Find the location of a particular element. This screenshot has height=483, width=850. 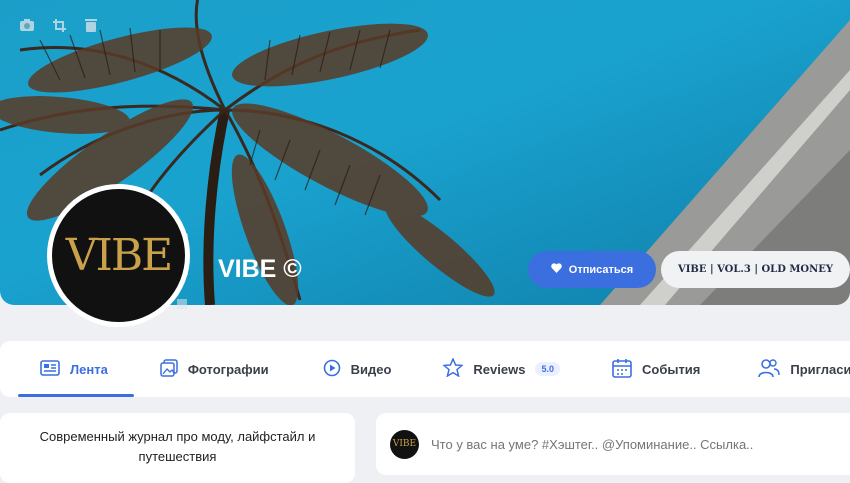

vibe-issue-button: VIBE | VOL.3 | OLD MONEY is located at coordinates (755, 269).